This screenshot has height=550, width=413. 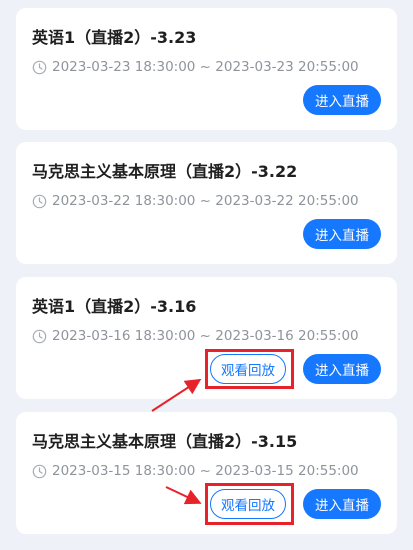 What do you see at coordinates (114, 306) in the screenshot?
I see `course-title: 英语1（直播2）-3.16` at bounding box center [114, 306].